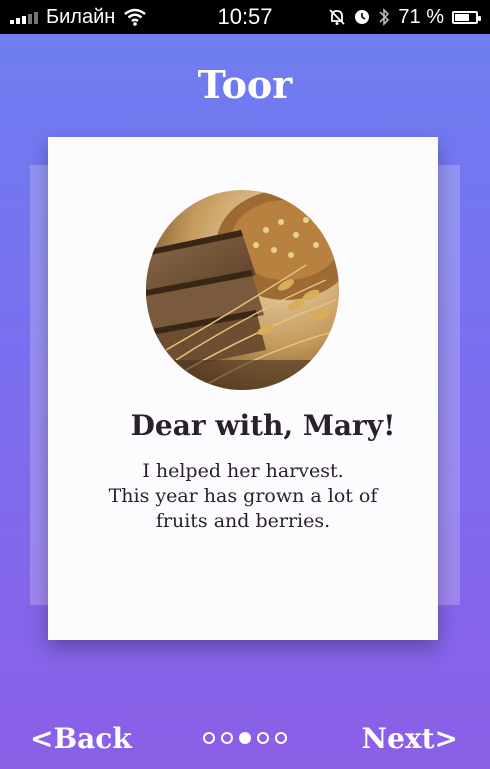 The height and width of the screenshot is (769, 490). I want to click on card-body-line: fruits and berries., so click(243, 521).